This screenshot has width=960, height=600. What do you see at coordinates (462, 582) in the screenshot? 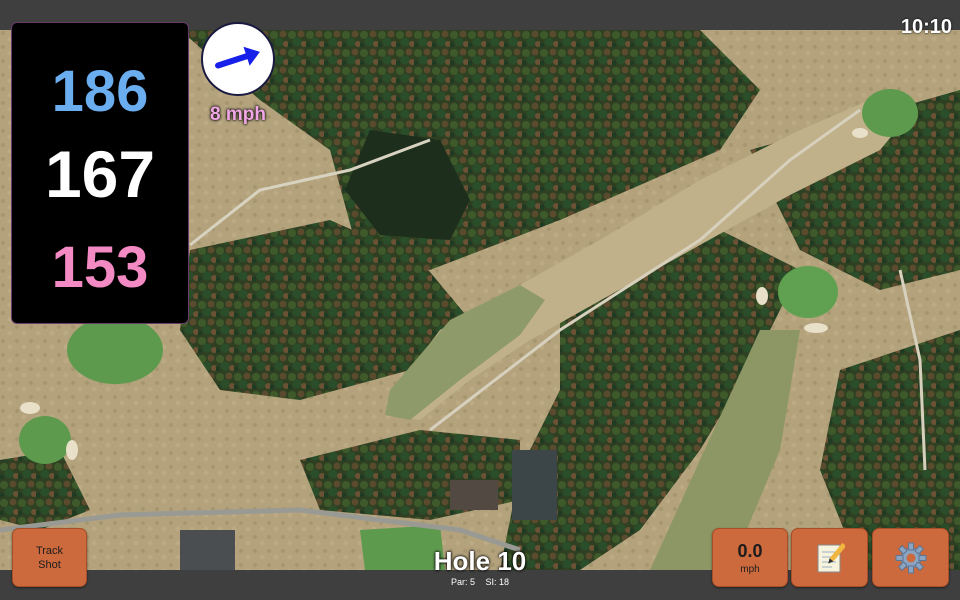
I see `hole-par: Par: 5` at bounding box center [462, 582].